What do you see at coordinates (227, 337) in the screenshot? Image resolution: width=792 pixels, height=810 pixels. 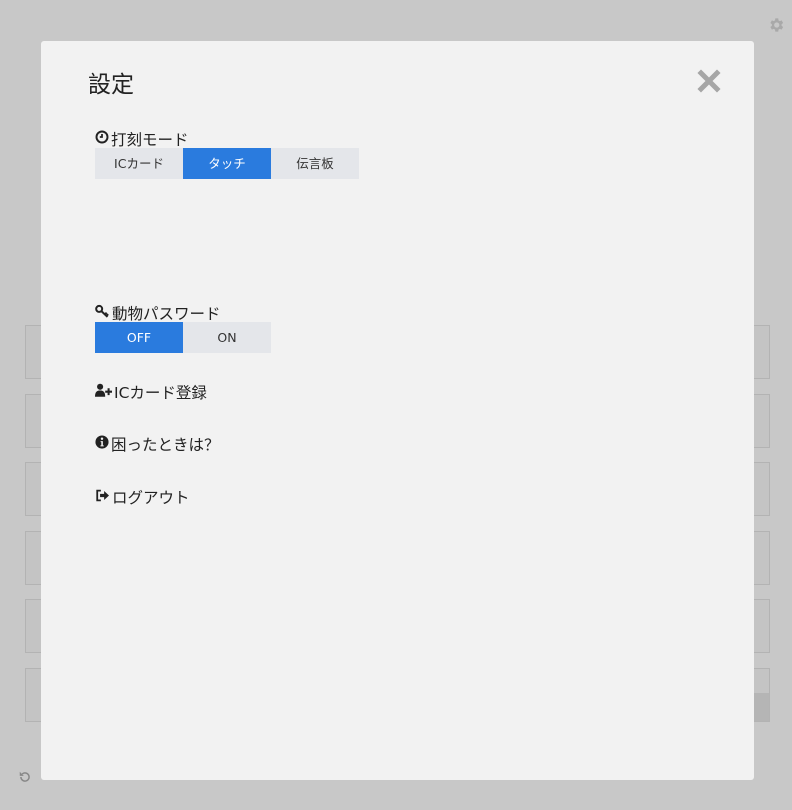 I see `animal-password-on: ON` at bounding box center [227, 337].